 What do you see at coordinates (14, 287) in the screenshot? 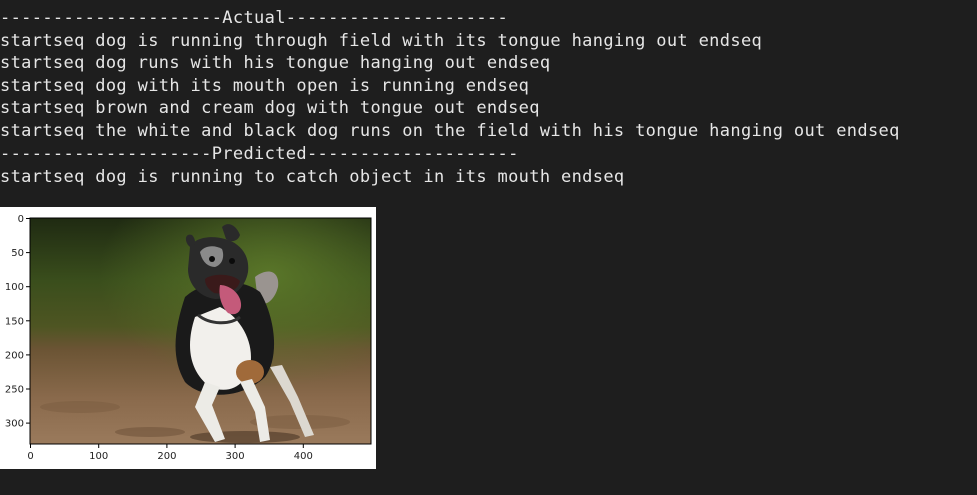
I see `y-tick-label: 100` at bounding box center [14, 287].